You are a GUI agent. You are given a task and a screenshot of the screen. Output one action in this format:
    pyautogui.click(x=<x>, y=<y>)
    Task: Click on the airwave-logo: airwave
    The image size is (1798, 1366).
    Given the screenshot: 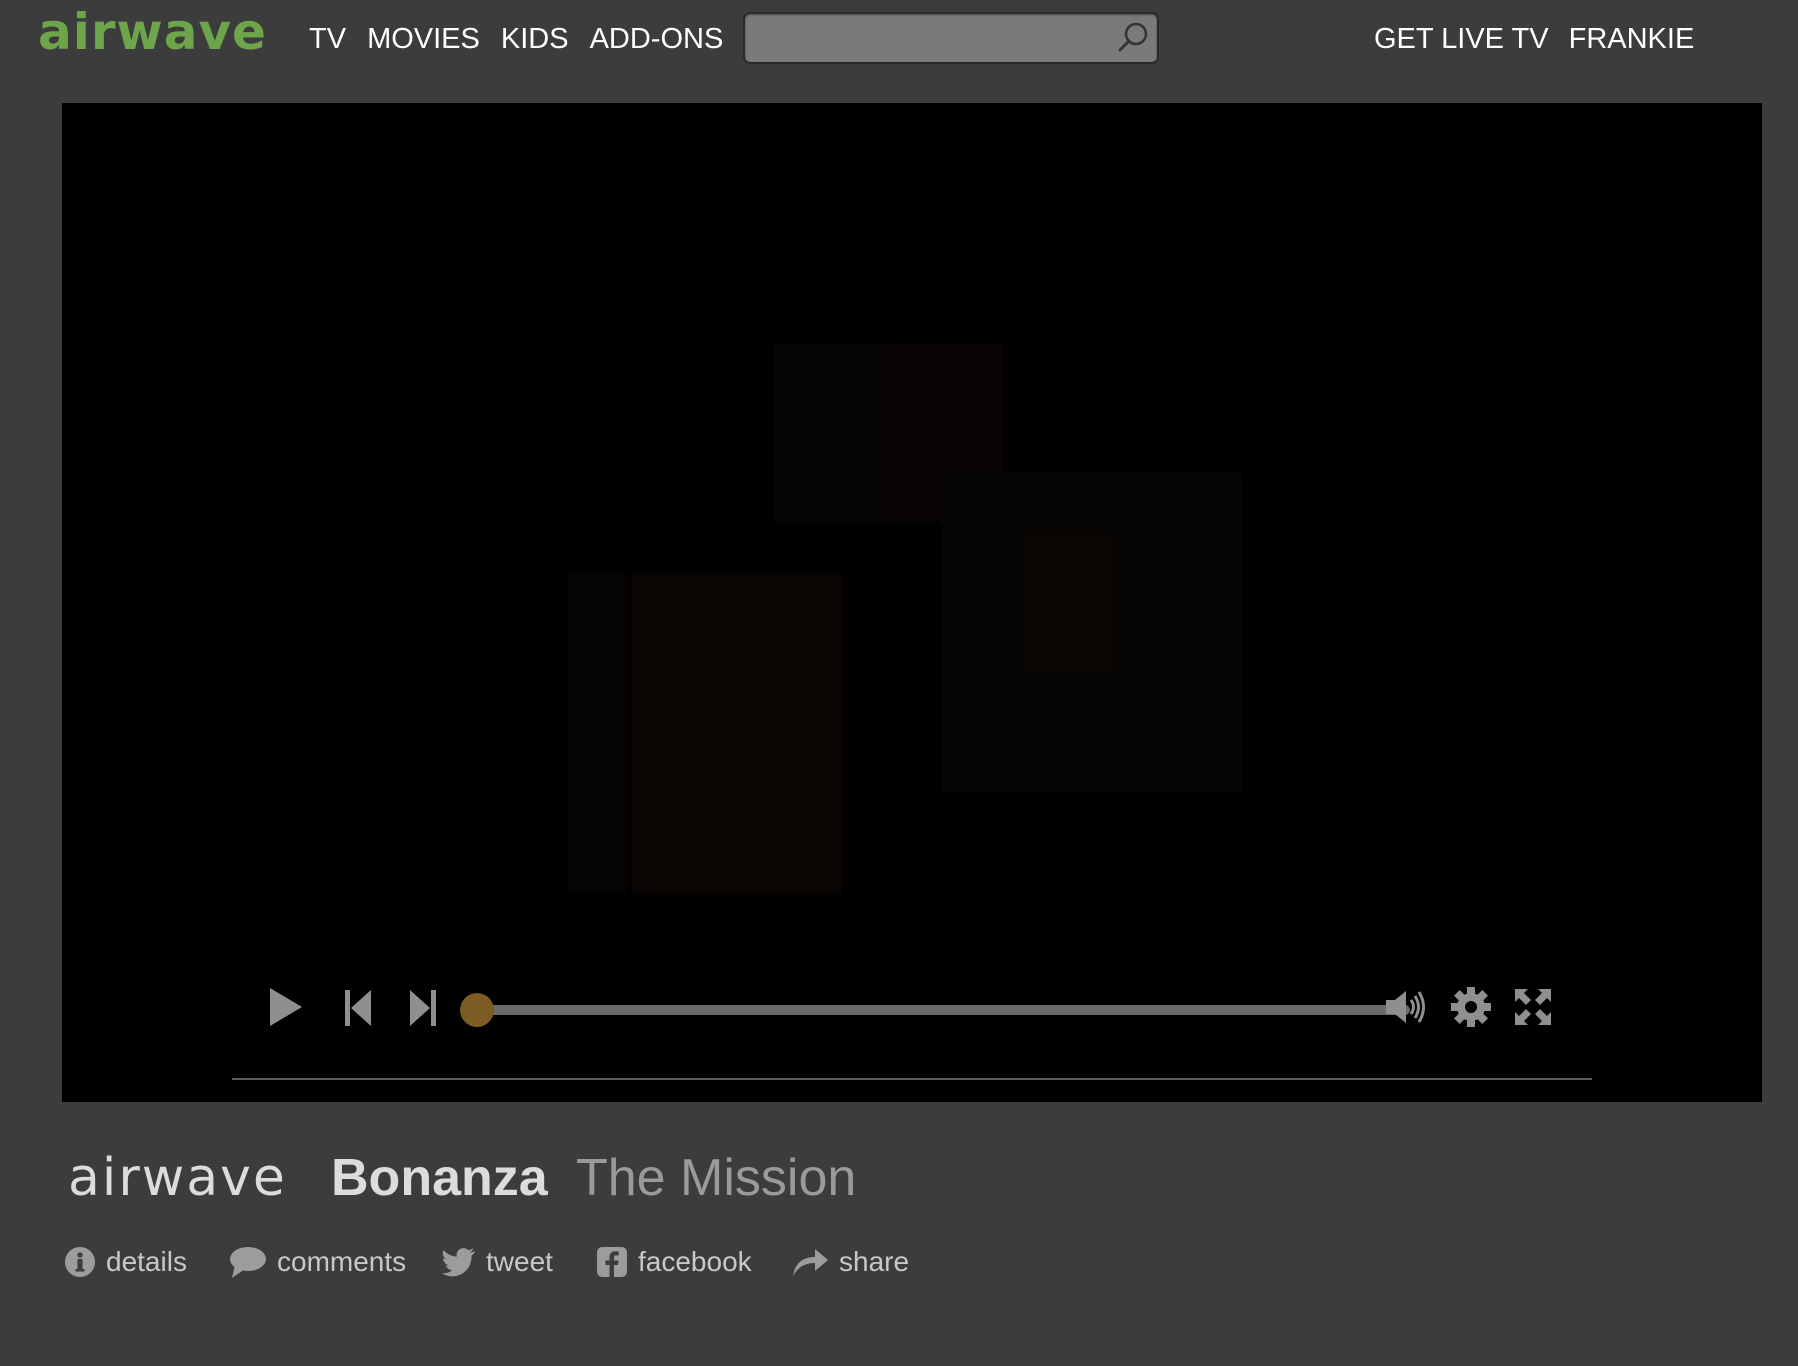 What is the action you would take?
    pyautogui.click(x=152, y=32)
    